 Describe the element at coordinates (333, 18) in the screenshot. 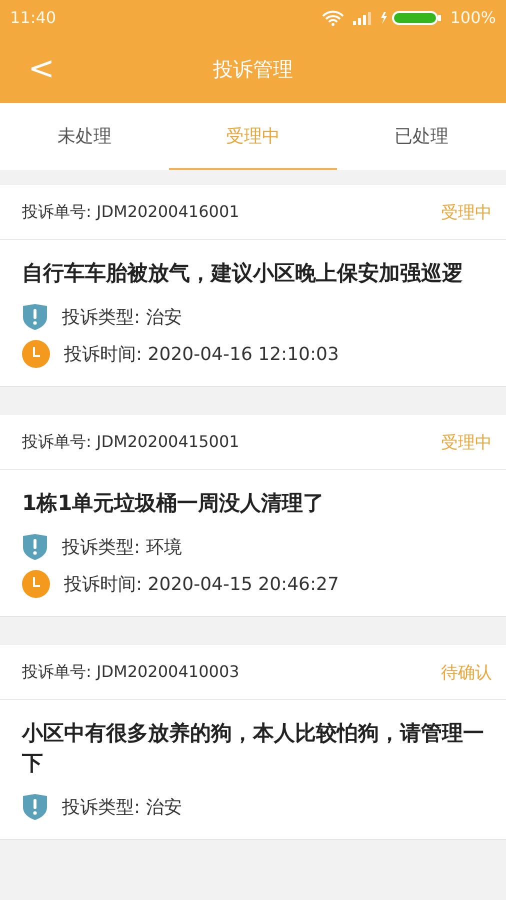

I see `wifi-icon` at that location.